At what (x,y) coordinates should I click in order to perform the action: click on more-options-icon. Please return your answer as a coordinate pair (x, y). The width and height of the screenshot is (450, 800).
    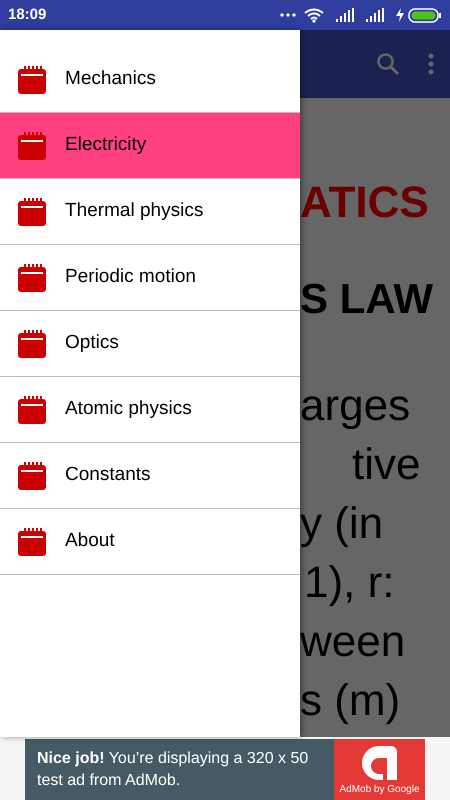
    Looking at the image, I should click on (431, 64).